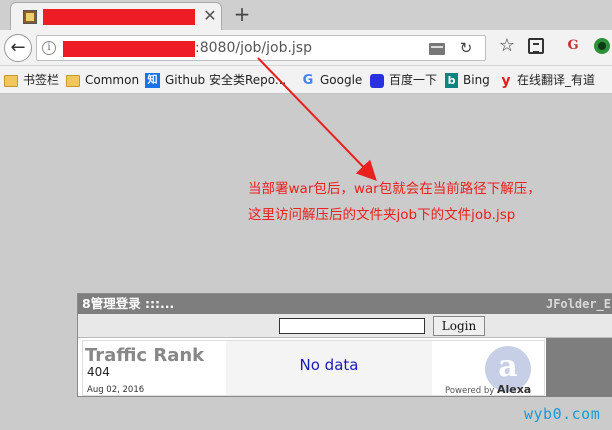 This screenshot has width=612, height=430. I want to click on powered-by-label: Powered by, so click(470, 391).